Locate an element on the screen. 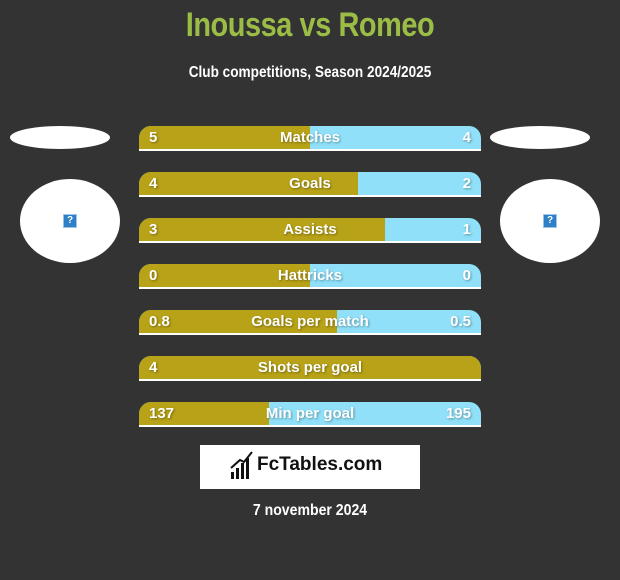  match-date: 7 november 2024 is located at coordinates (310, 510).